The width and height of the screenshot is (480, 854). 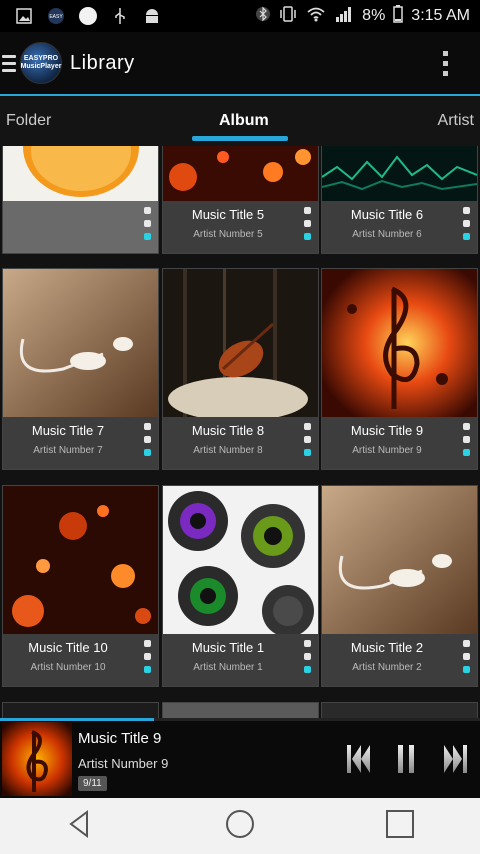 What do you see at coordinates (152, 16) in the screenshot?
I see `android-icon` at bounding box center [152, 16].